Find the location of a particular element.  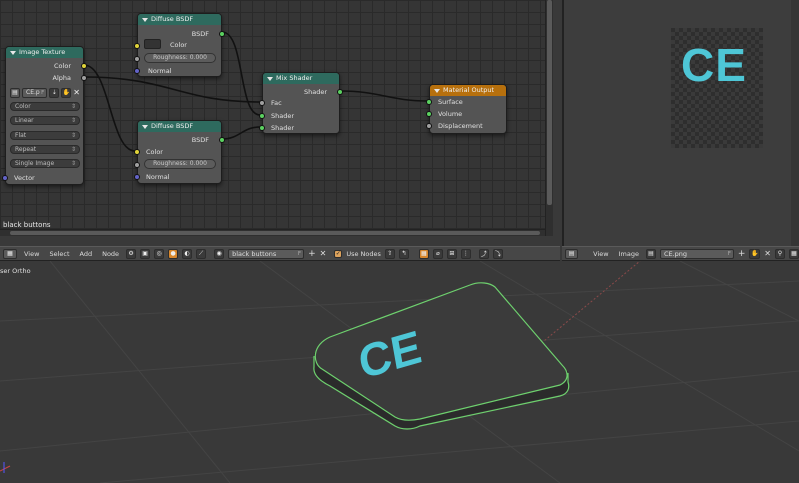

node-vertical-scrollbar is located at coordinates (549, 118).